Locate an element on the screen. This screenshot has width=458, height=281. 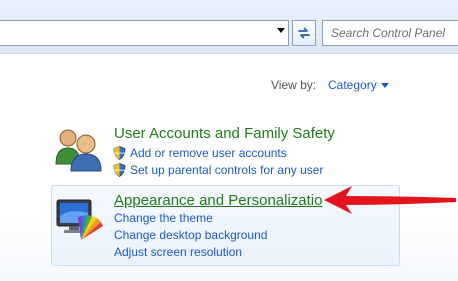
annotation-arrow-icon is located at coordinates (390, 200).